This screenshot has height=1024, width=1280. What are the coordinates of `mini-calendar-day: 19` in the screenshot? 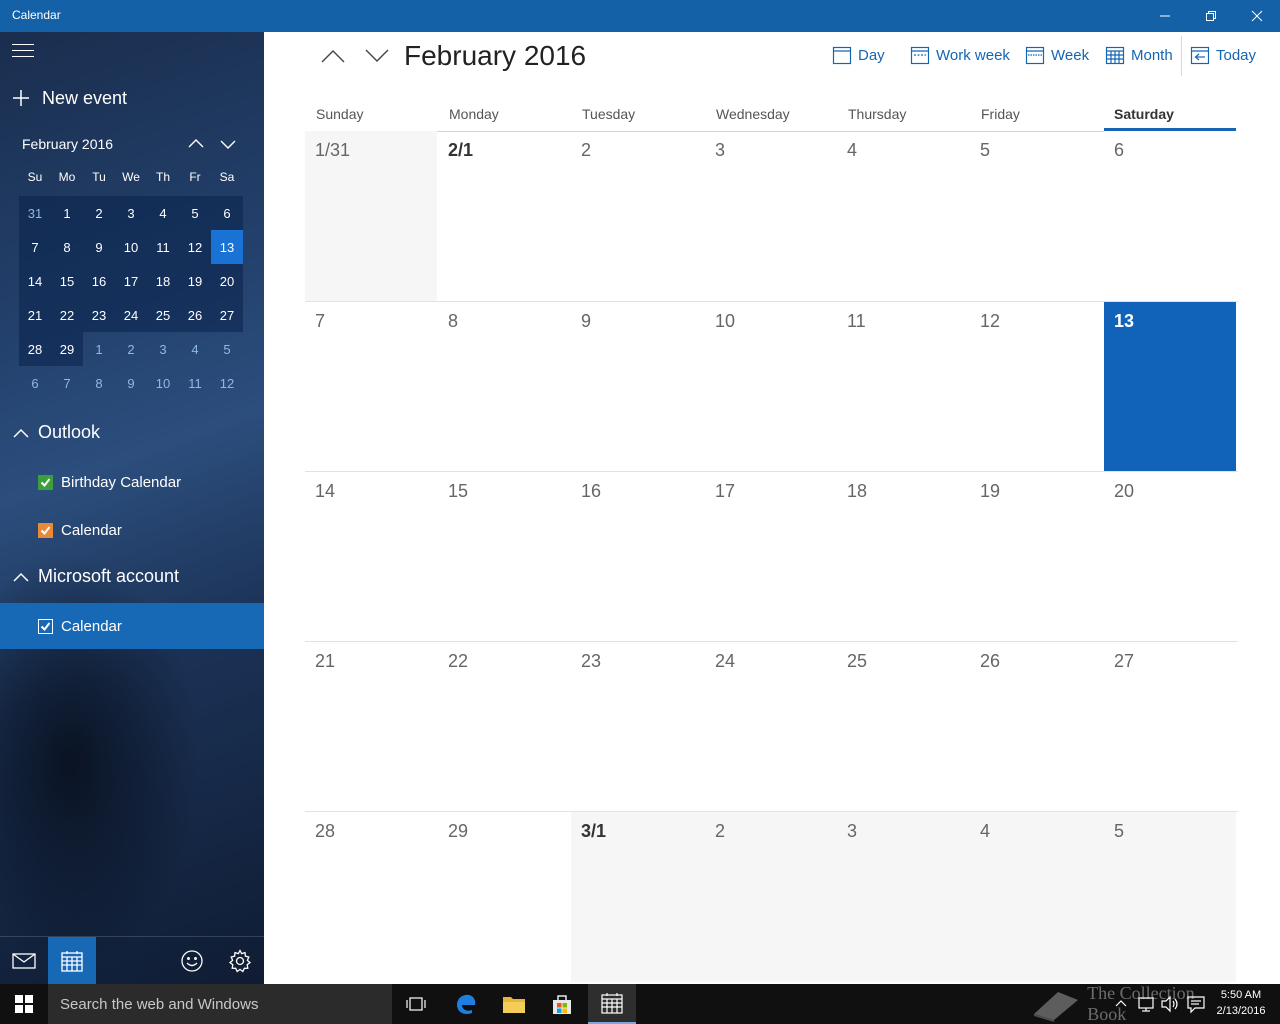 It's located at (195, 281).